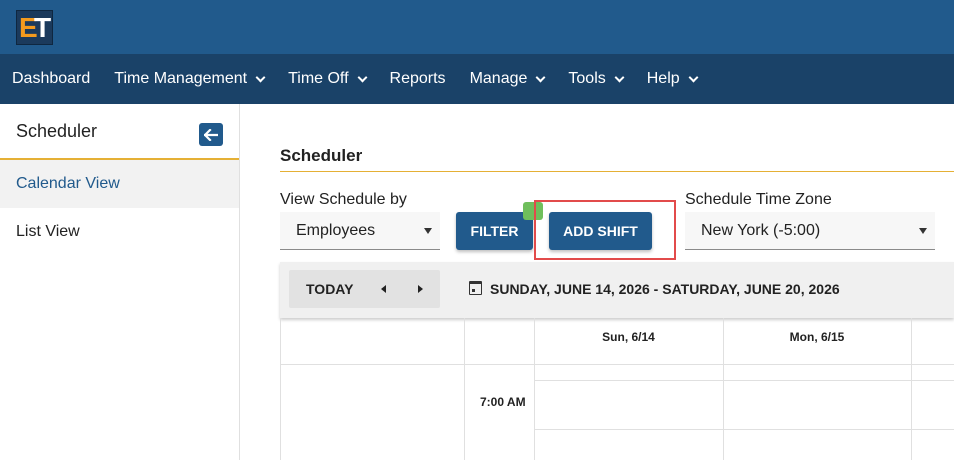 This screenshot has width=954, height=460. I want to click on nav-reports: Reports, so click(418, 79).